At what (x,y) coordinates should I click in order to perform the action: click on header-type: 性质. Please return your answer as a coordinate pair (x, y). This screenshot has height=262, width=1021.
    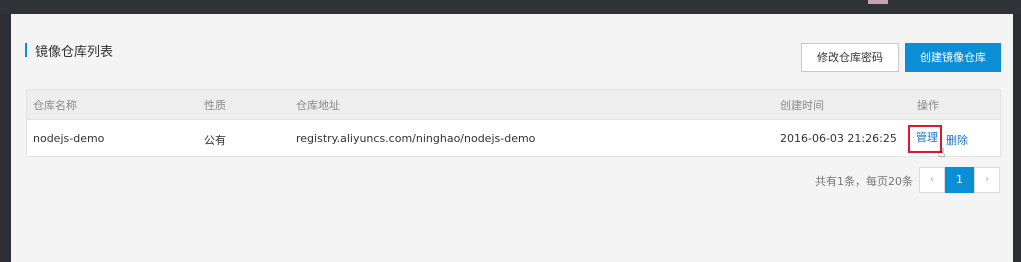
    Looking at the image, I should click on (215, 105).